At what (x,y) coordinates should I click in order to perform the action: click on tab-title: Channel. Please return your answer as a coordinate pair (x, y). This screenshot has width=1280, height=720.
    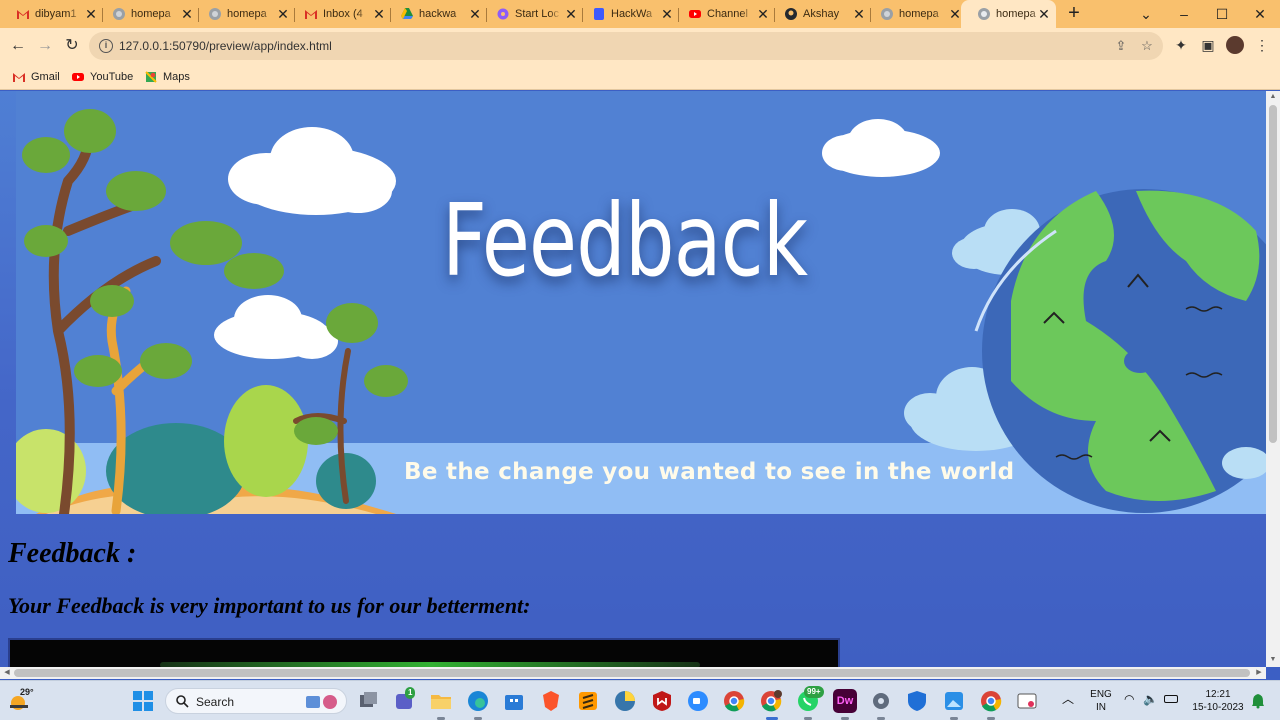
    Looking at the image, I should click on (727, 14).